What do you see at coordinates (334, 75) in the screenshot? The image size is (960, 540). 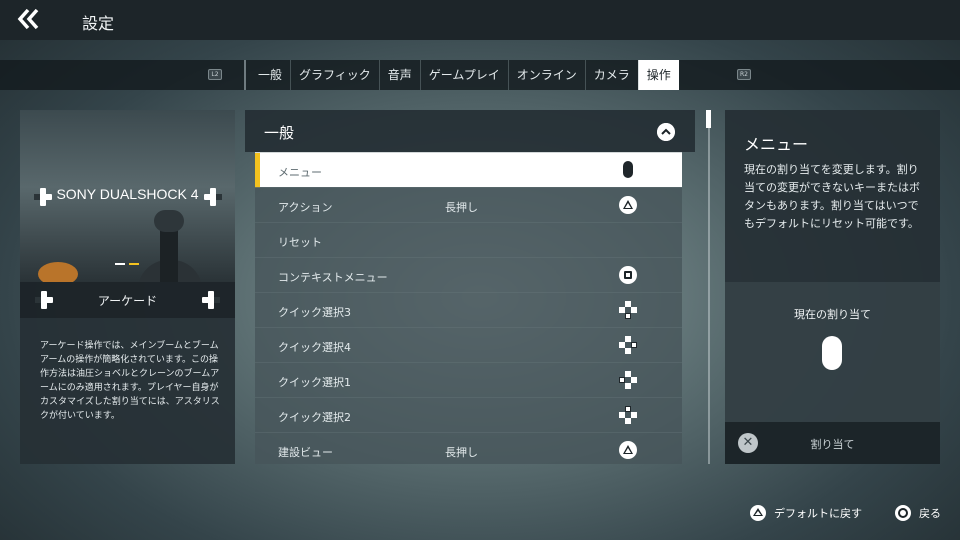 I see `tab-graphics: グラフィック` at bounding box center [334, 75].